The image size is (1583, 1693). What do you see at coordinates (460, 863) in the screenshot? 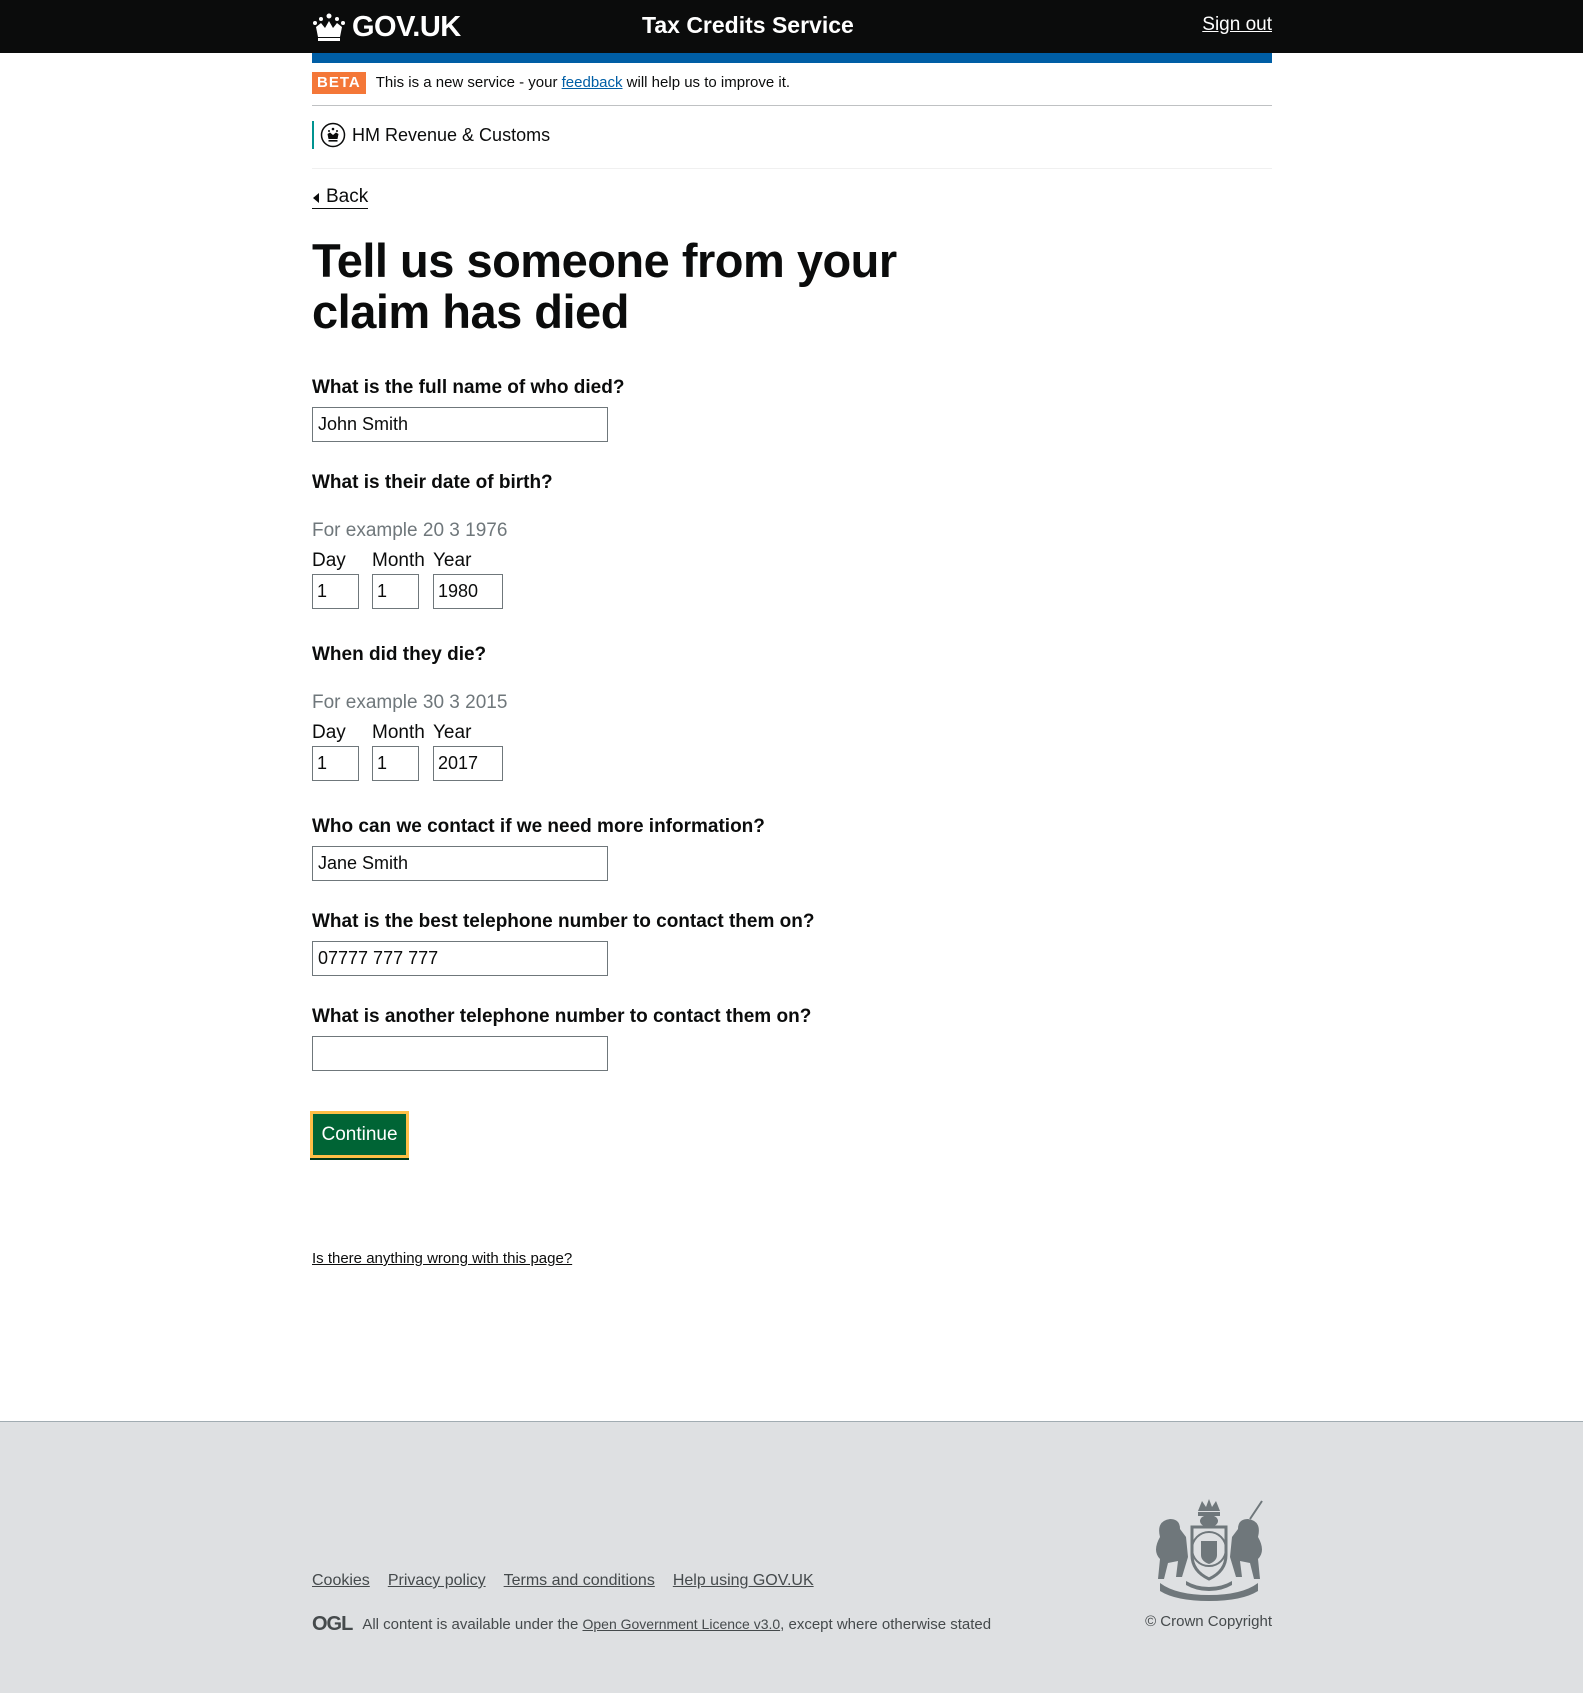
I see `contact-name-input` at bounding box center [460, 863].